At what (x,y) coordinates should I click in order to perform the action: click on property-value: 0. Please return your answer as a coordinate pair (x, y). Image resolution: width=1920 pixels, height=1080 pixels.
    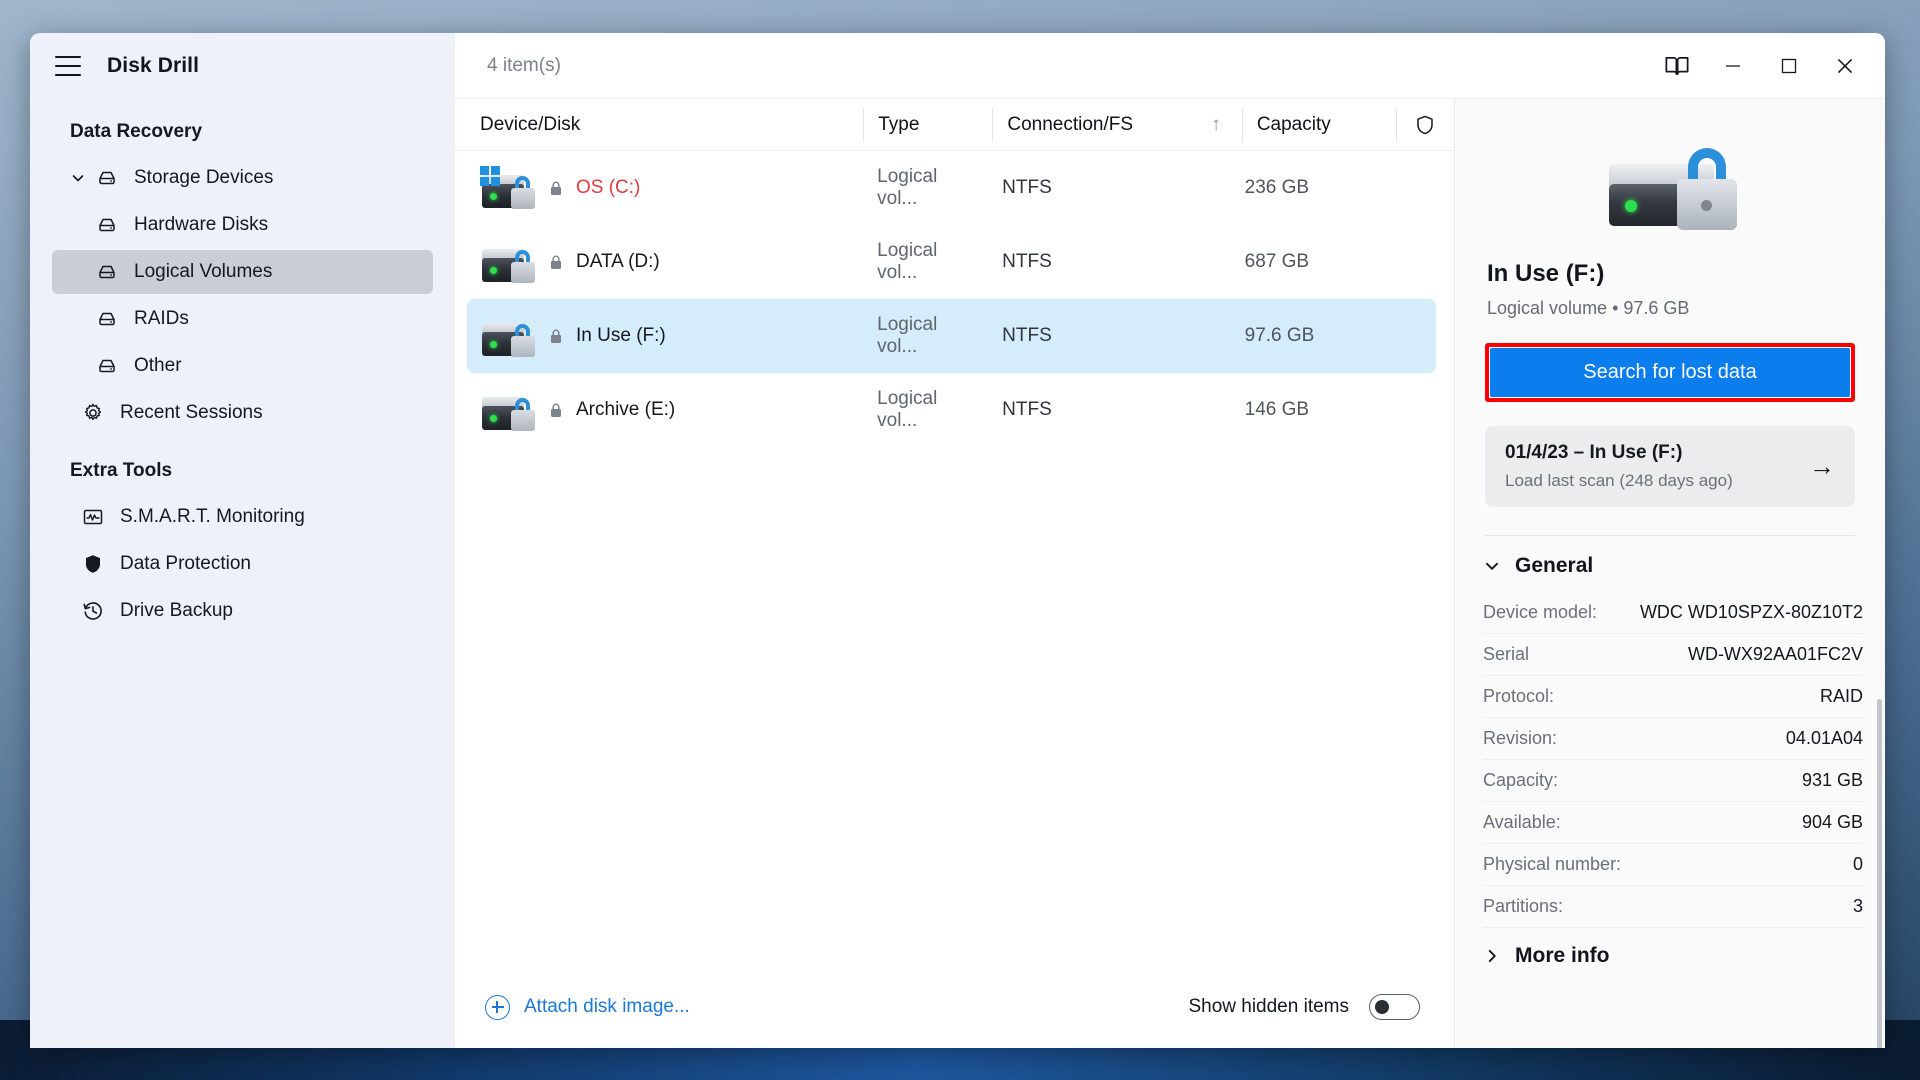
    Looking at the image, I should click on (1857, 864).